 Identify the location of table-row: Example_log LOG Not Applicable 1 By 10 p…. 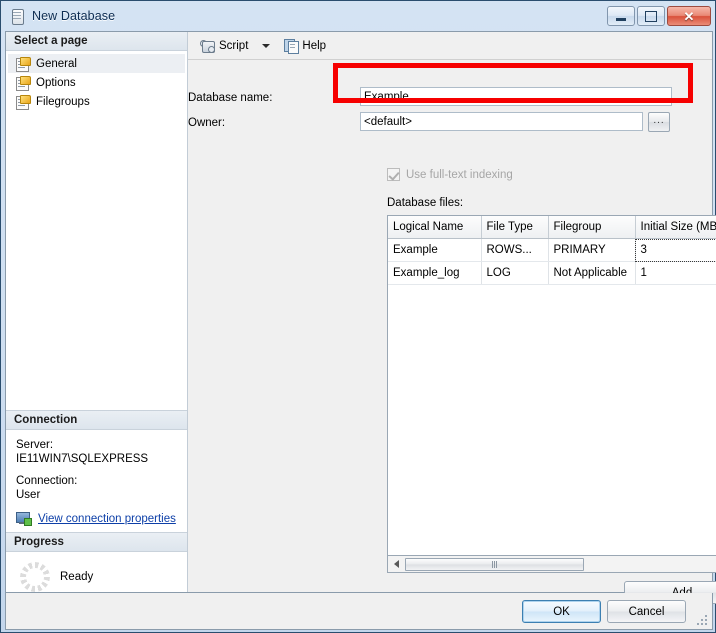
(552, 273).